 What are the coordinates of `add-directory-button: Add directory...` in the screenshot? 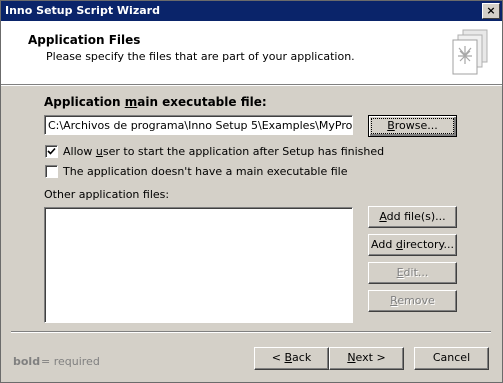 It's located at (412, 245).